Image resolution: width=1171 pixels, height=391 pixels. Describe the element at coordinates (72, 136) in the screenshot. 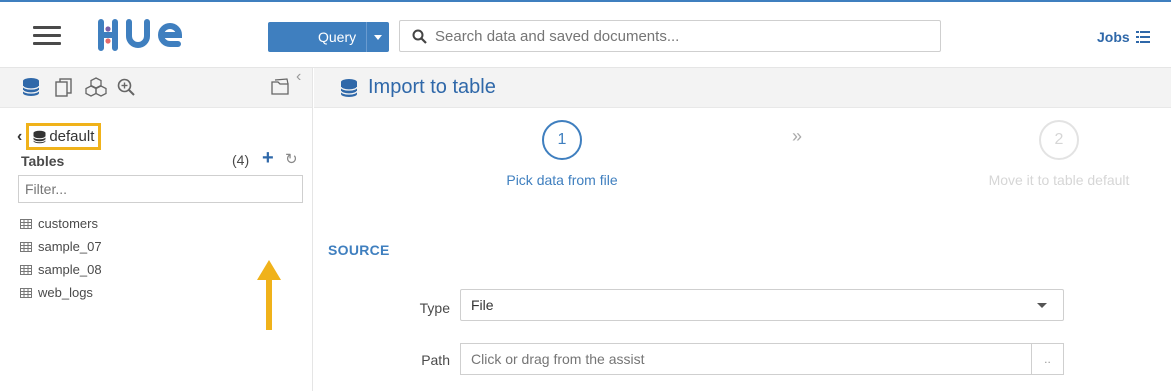

I see `database-name: default` at that location.